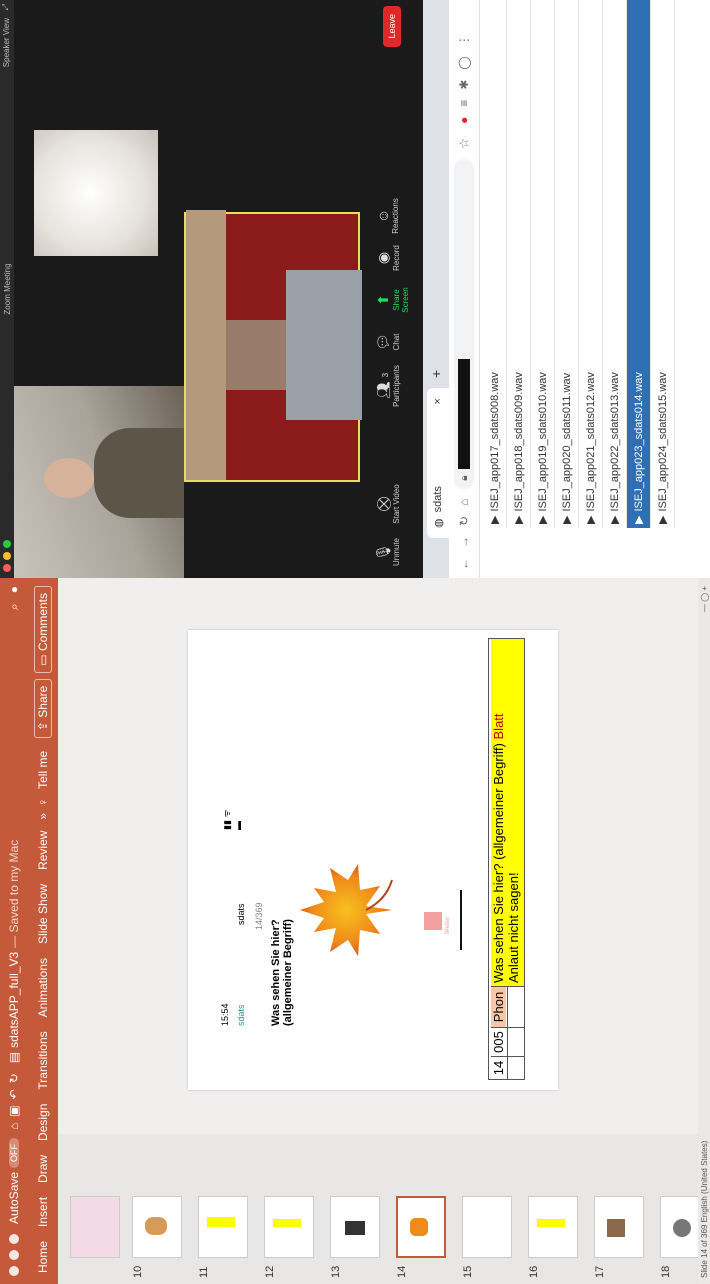 This screenshot has height=1284, width=710. I want to click on slide-thumb-11: 11, so click(223, 1209).